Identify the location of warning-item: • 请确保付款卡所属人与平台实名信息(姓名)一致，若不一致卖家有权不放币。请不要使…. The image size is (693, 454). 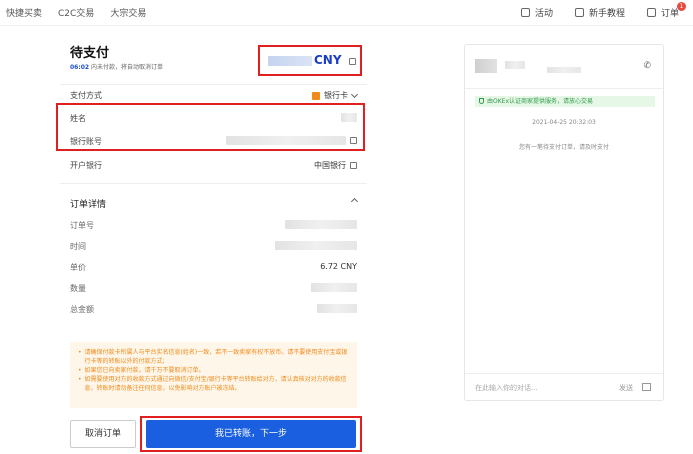
(213, 357).